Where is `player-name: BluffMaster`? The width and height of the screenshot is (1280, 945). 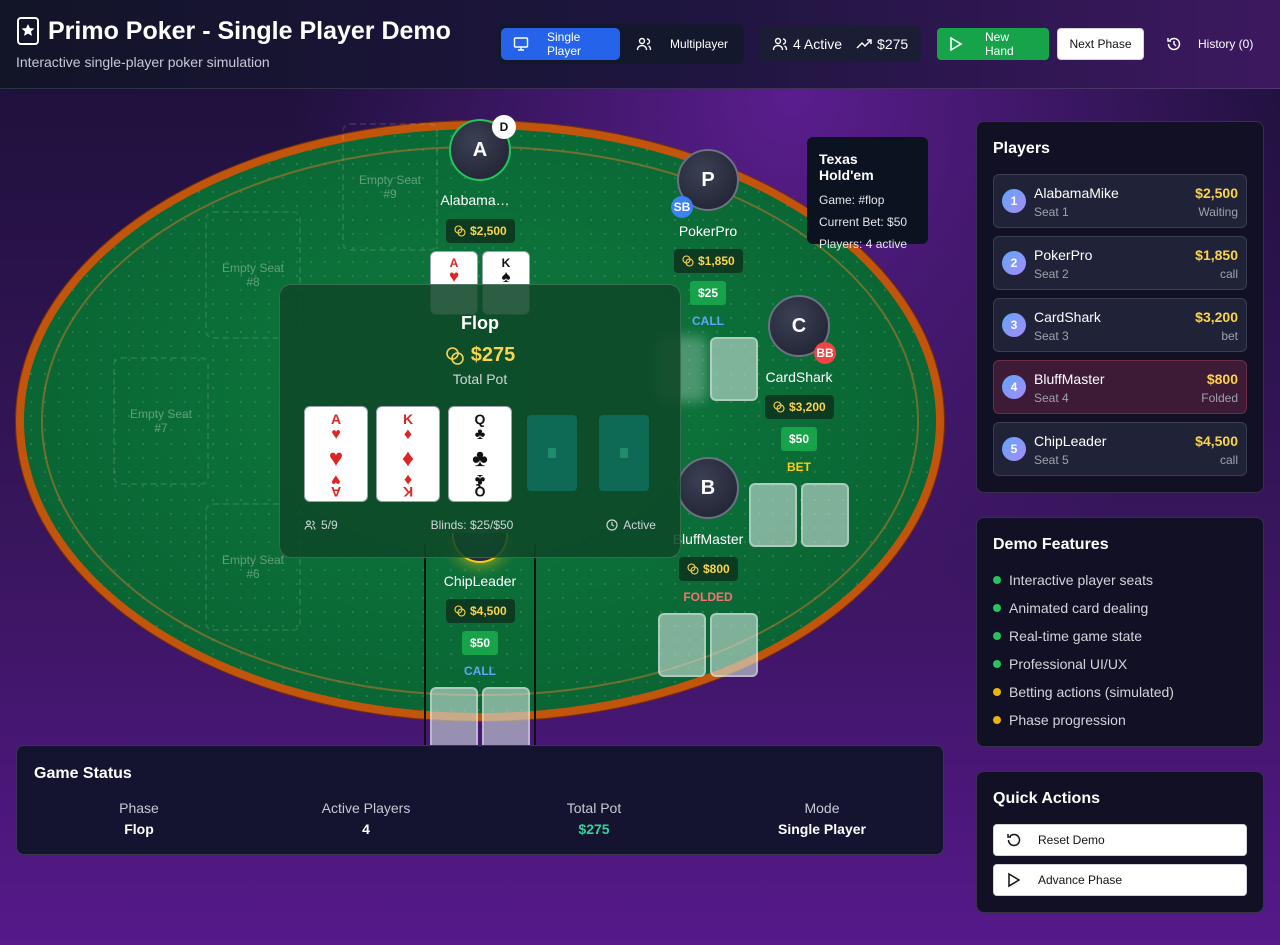
player-name: BluffMaster is located at coordinates (1069, 379).